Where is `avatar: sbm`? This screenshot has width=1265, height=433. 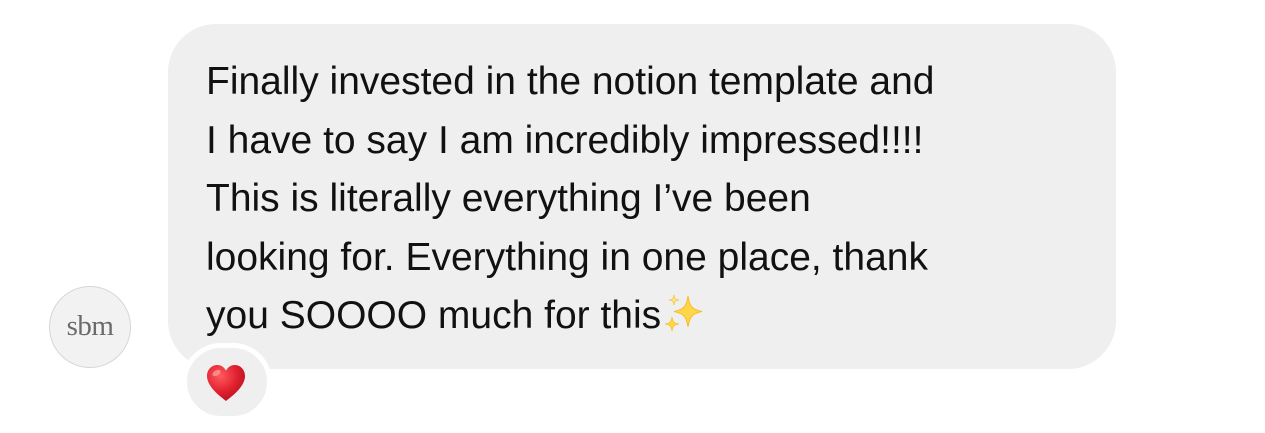 avatar: sbm is located at coordinates (90, 327).